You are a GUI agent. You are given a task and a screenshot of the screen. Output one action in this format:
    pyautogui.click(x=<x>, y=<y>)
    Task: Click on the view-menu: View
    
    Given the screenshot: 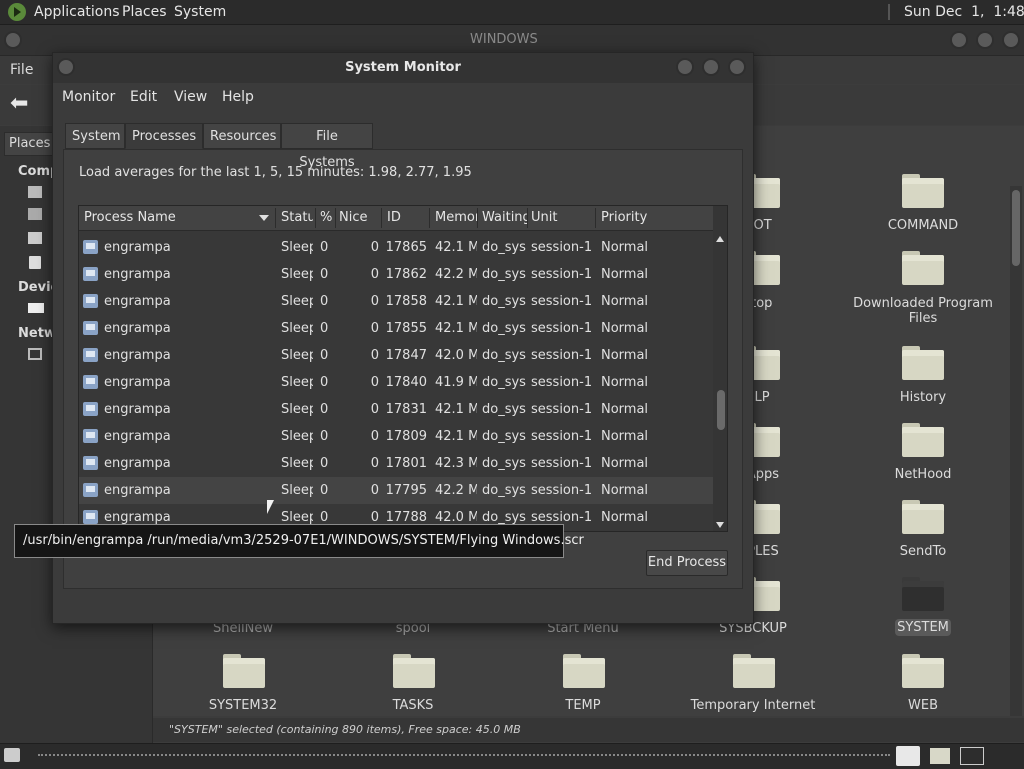 What is the action you would take?
    pyautogui.click(x=190, y=97)
    